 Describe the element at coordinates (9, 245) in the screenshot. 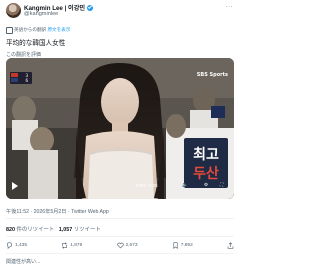

I see `reply-icon` at that location.